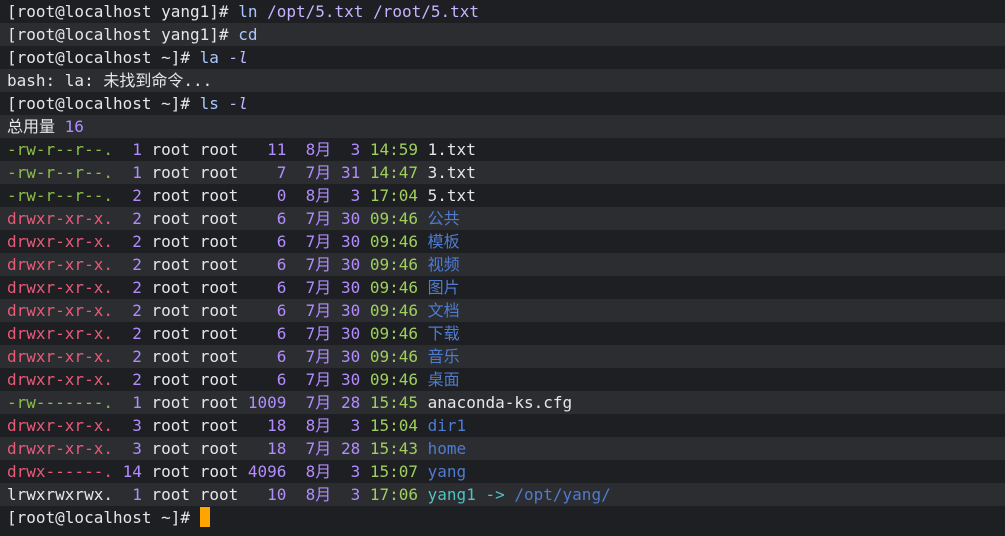 The width and height of the screenshot is (1005, 536). Describe the element at coordinates (447, 425) in the screenshot. I see `file-name: dir1` at that location.